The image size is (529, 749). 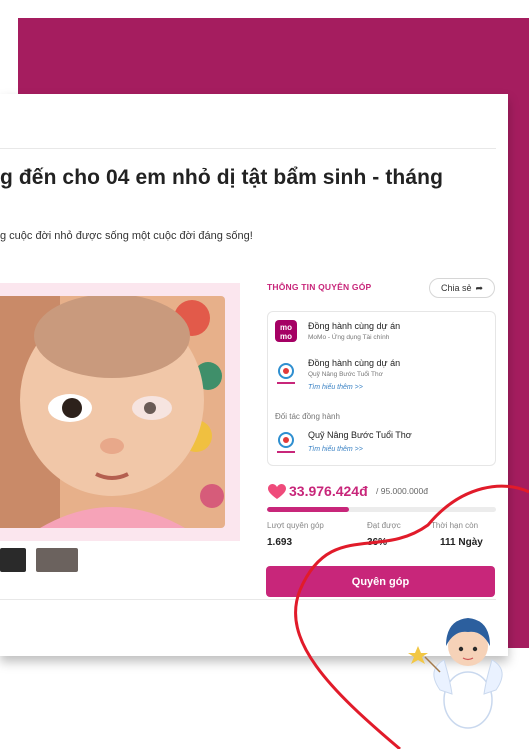 I want to click on donations-count-label: Lượt quyên góp, so click(x=295, y=525).